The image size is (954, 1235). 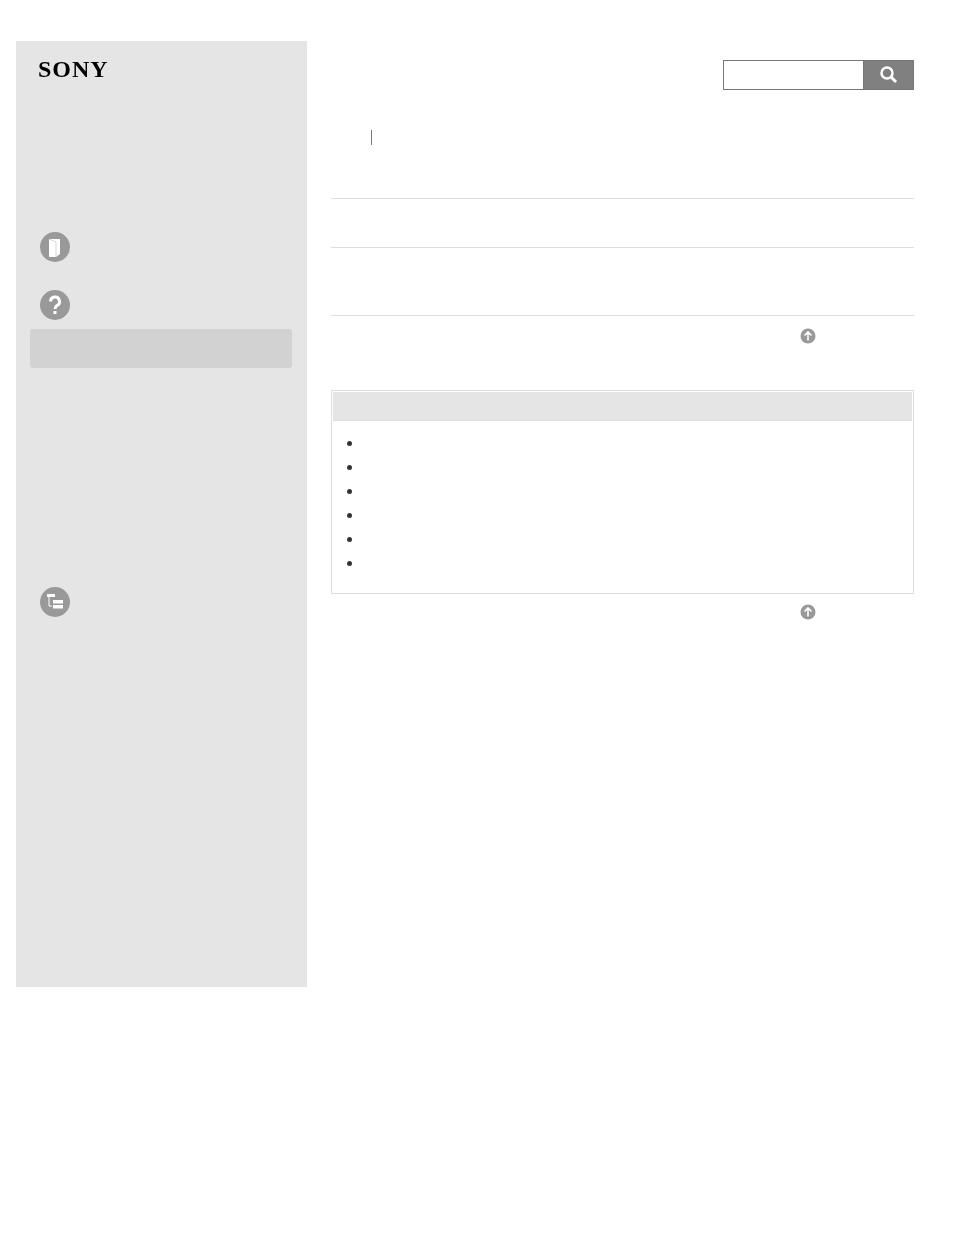 I want to click on search-button, so click(x=888, y=75).